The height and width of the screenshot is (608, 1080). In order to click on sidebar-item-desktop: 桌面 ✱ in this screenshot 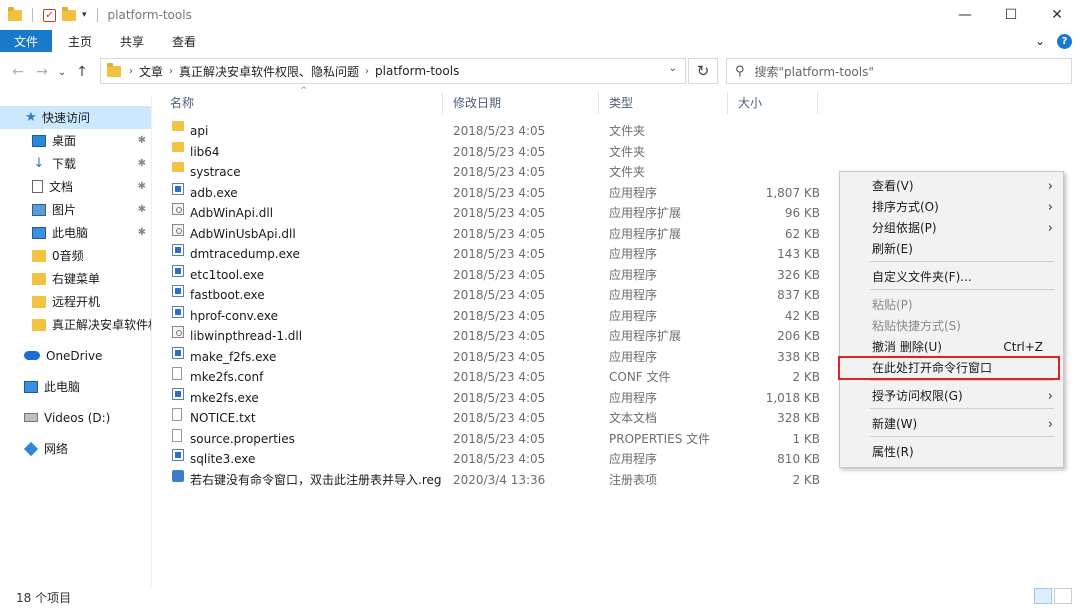, I will do `click(76, 140)`.